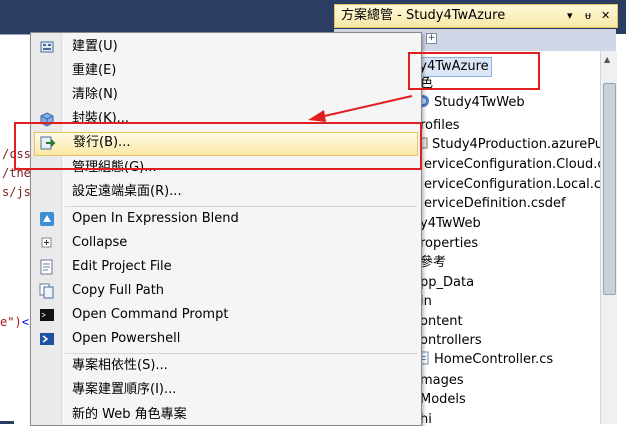 Image resolution: width=626 pixels, height=426 pixels. What do you see at coordinates (512, 184) in the screenshot?
I see `tree-item: erviceConfiguration.Local.cscf` at bounding box center [512, 184].